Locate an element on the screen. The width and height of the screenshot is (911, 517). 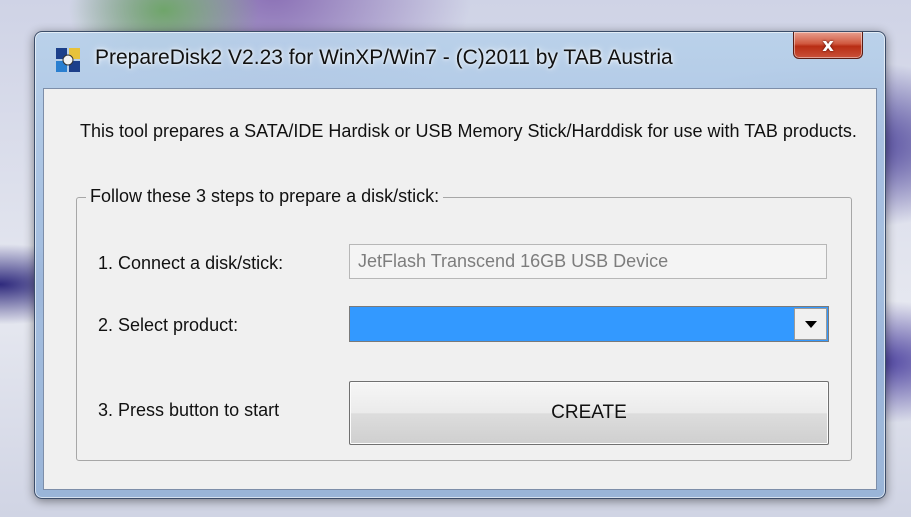
product-select is located at coordinates (589, 324).